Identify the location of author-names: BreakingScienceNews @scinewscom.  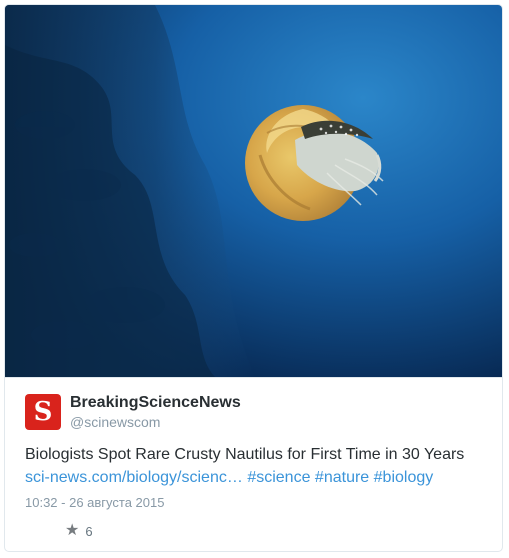
(155, 412).